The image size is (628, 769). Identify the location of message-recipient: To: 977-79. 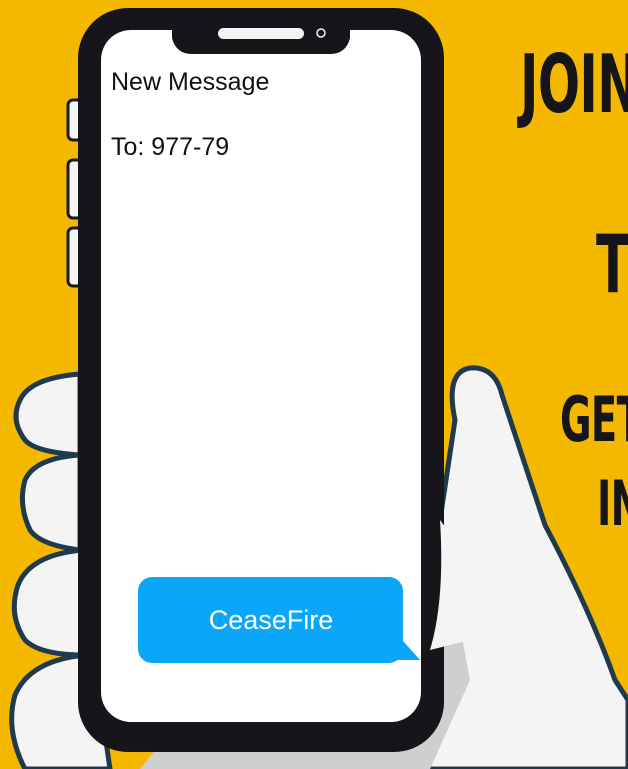
(170, 147).